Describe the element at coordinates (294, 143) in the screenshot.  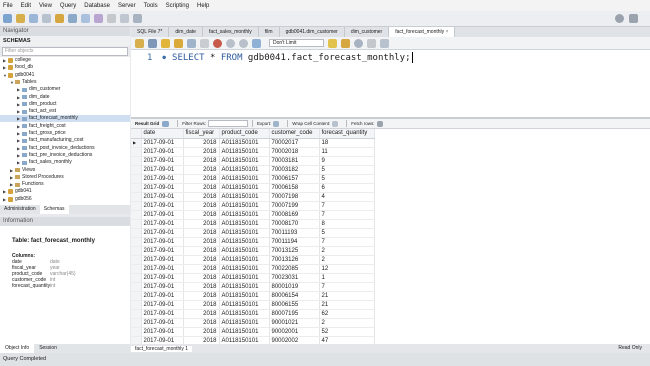
I see `table-cell: 70002017` at that location.